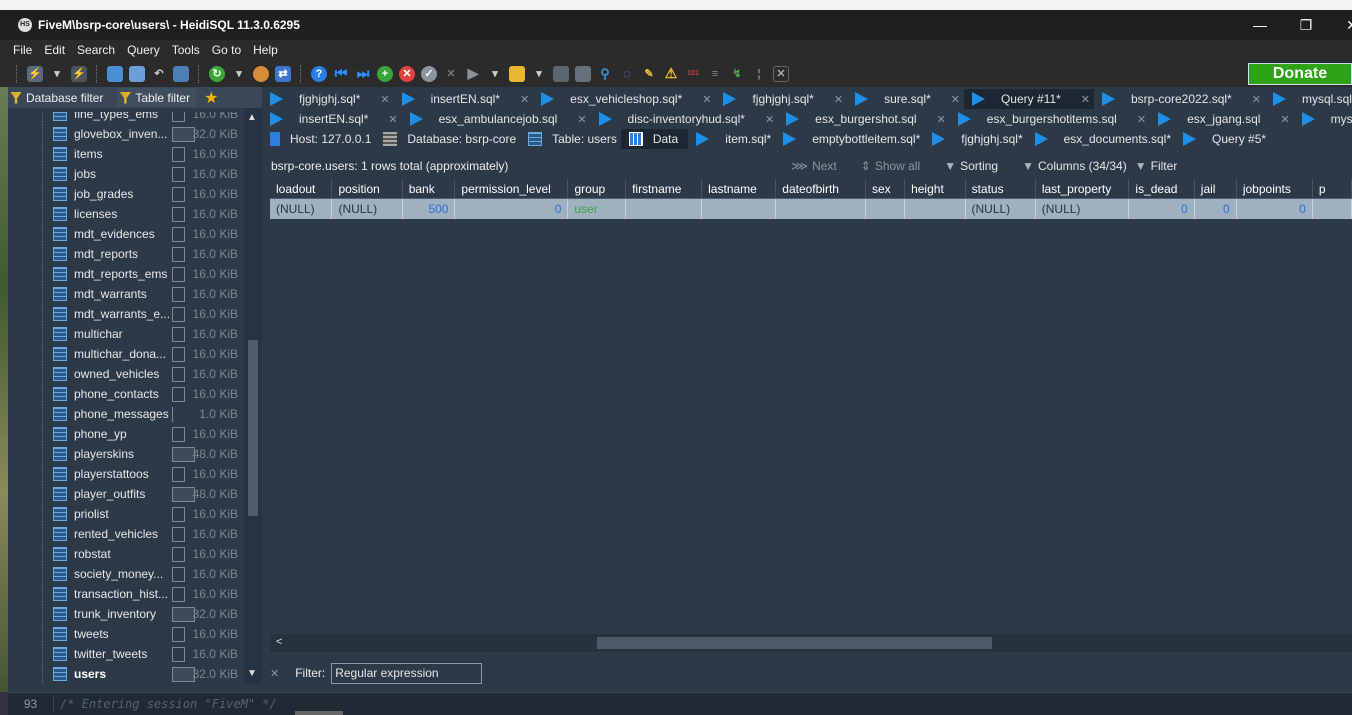 Image resolution: width=1352 pixels, height=715 pixels. I want to click on menu-goto: Go to, so click(226, 50).